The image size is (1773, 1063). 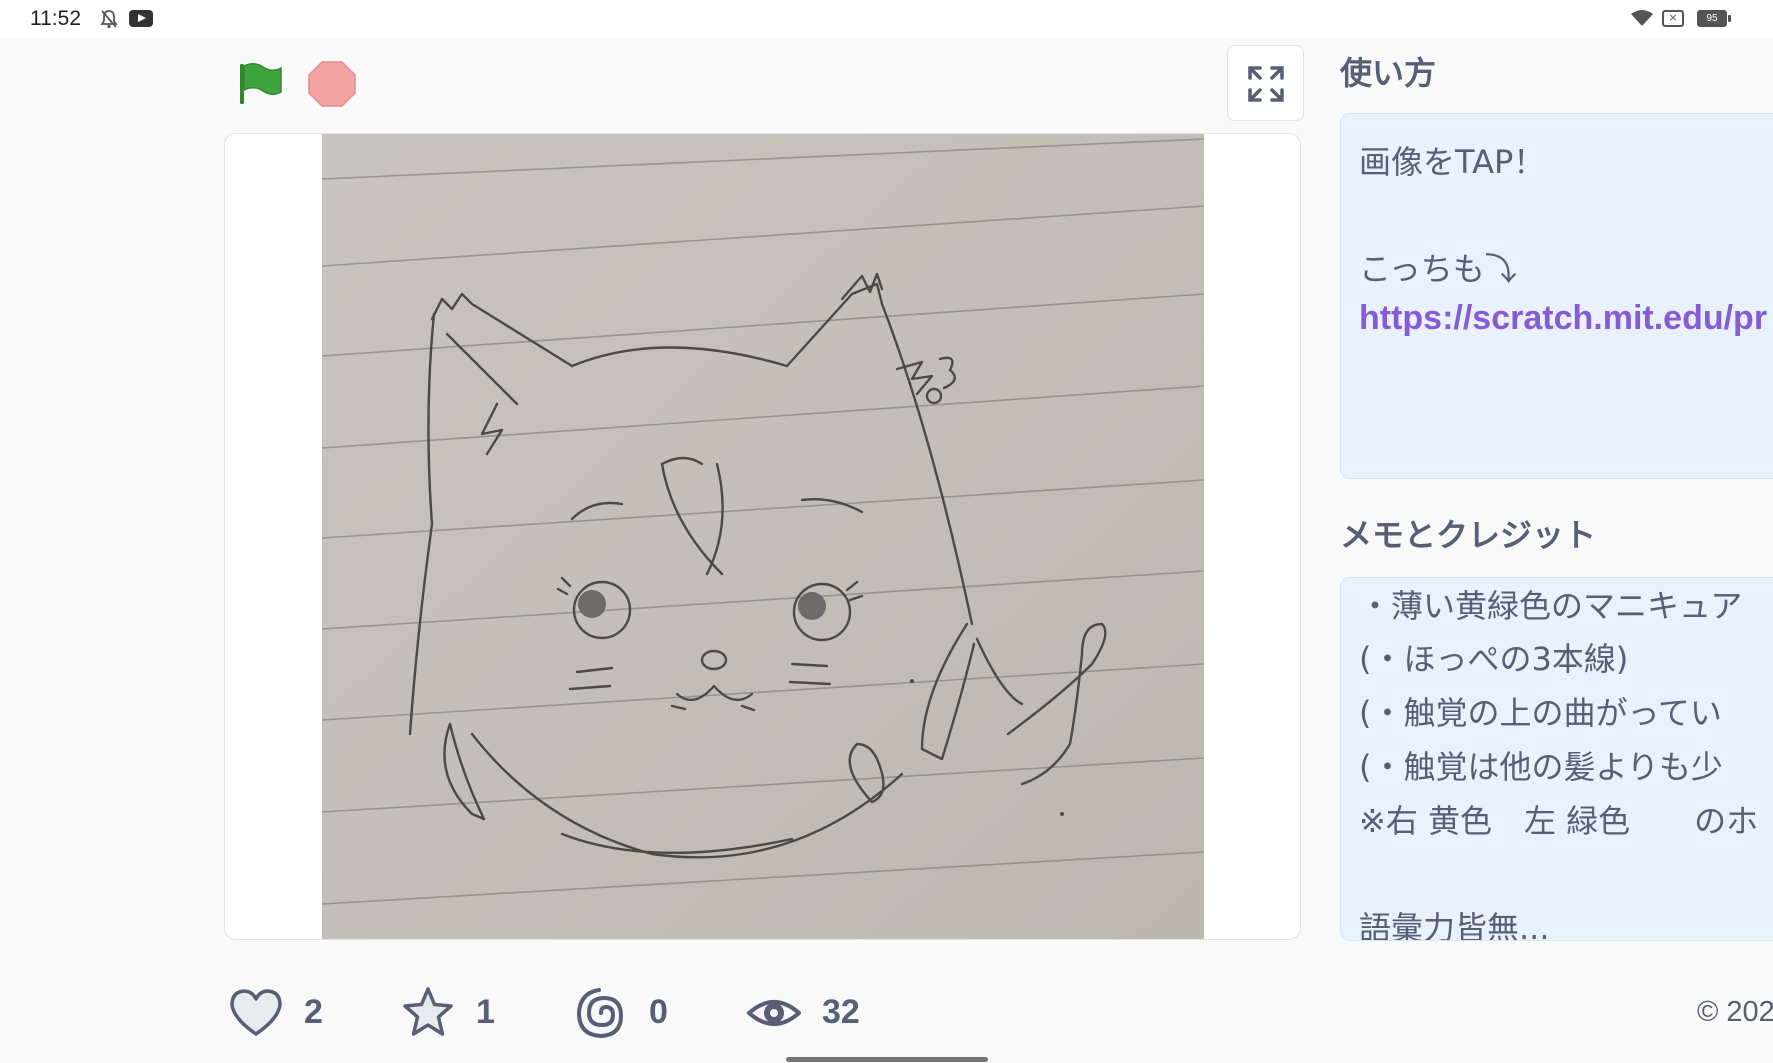 What do you see at coordinates (260, 84) in the screenshot?
I see `green-flag-icon` at bounding box center [260, 84].